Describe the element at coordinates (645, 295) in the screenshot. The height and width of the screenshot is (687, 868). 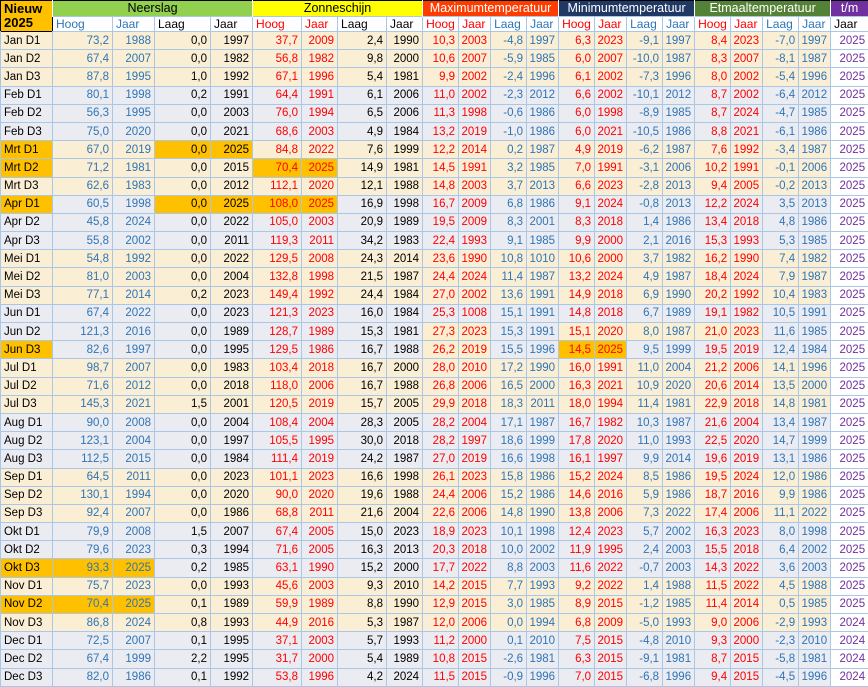
I see `data-cell: 6,9` at that location.